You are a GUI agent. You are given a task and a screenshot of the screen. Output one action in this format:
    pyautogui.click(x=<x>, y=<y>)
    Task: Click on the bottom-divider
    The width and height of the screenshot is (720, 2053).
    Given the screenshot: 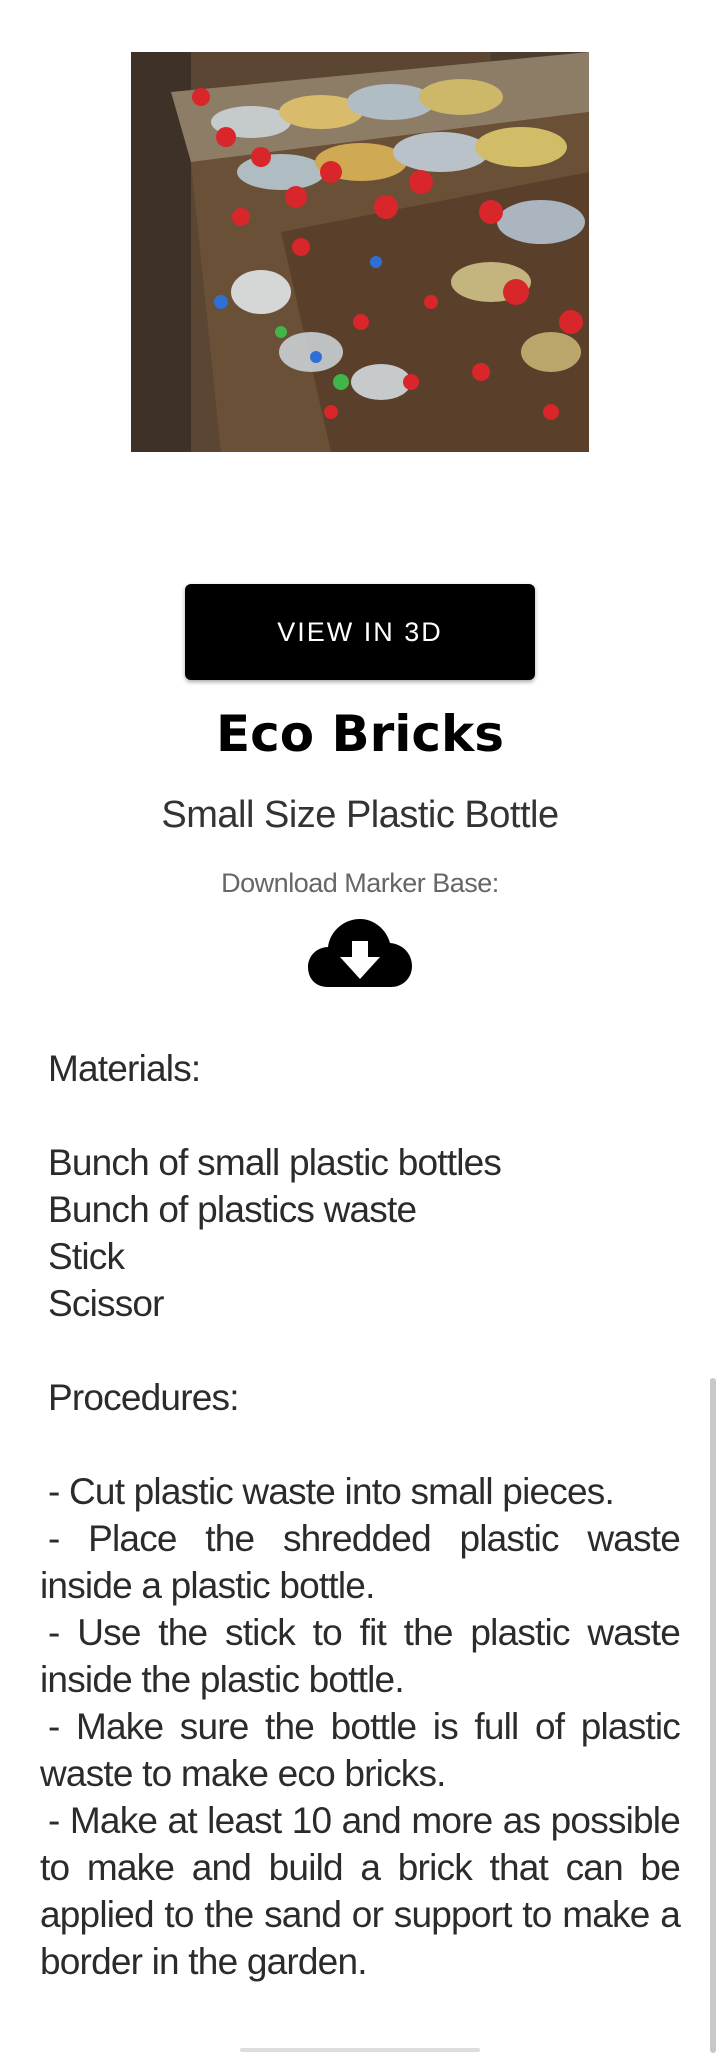 What is the action you would take?
    pyautogui.click(x=360, y=2050)
    